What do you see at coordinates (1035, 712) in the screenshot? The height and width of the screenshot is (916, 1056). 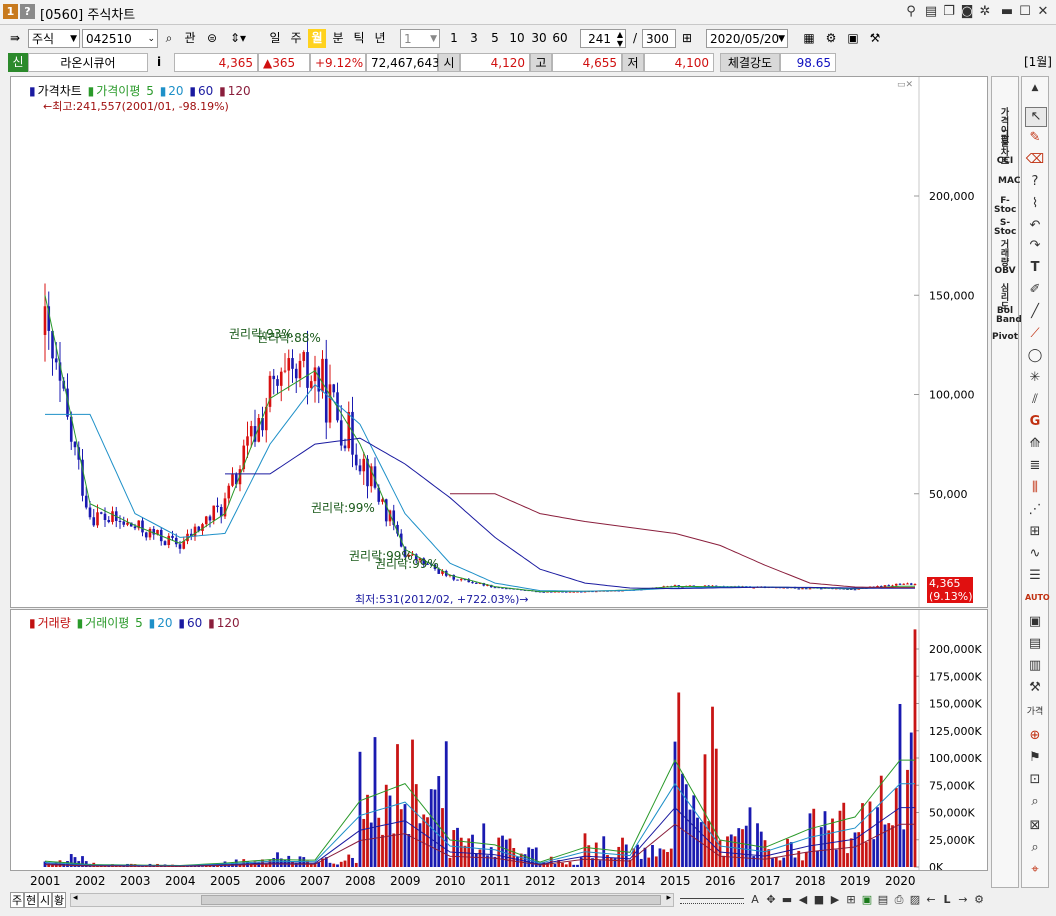 I see `price-tool-icon: 가격` at bounding box center [1035, 712].